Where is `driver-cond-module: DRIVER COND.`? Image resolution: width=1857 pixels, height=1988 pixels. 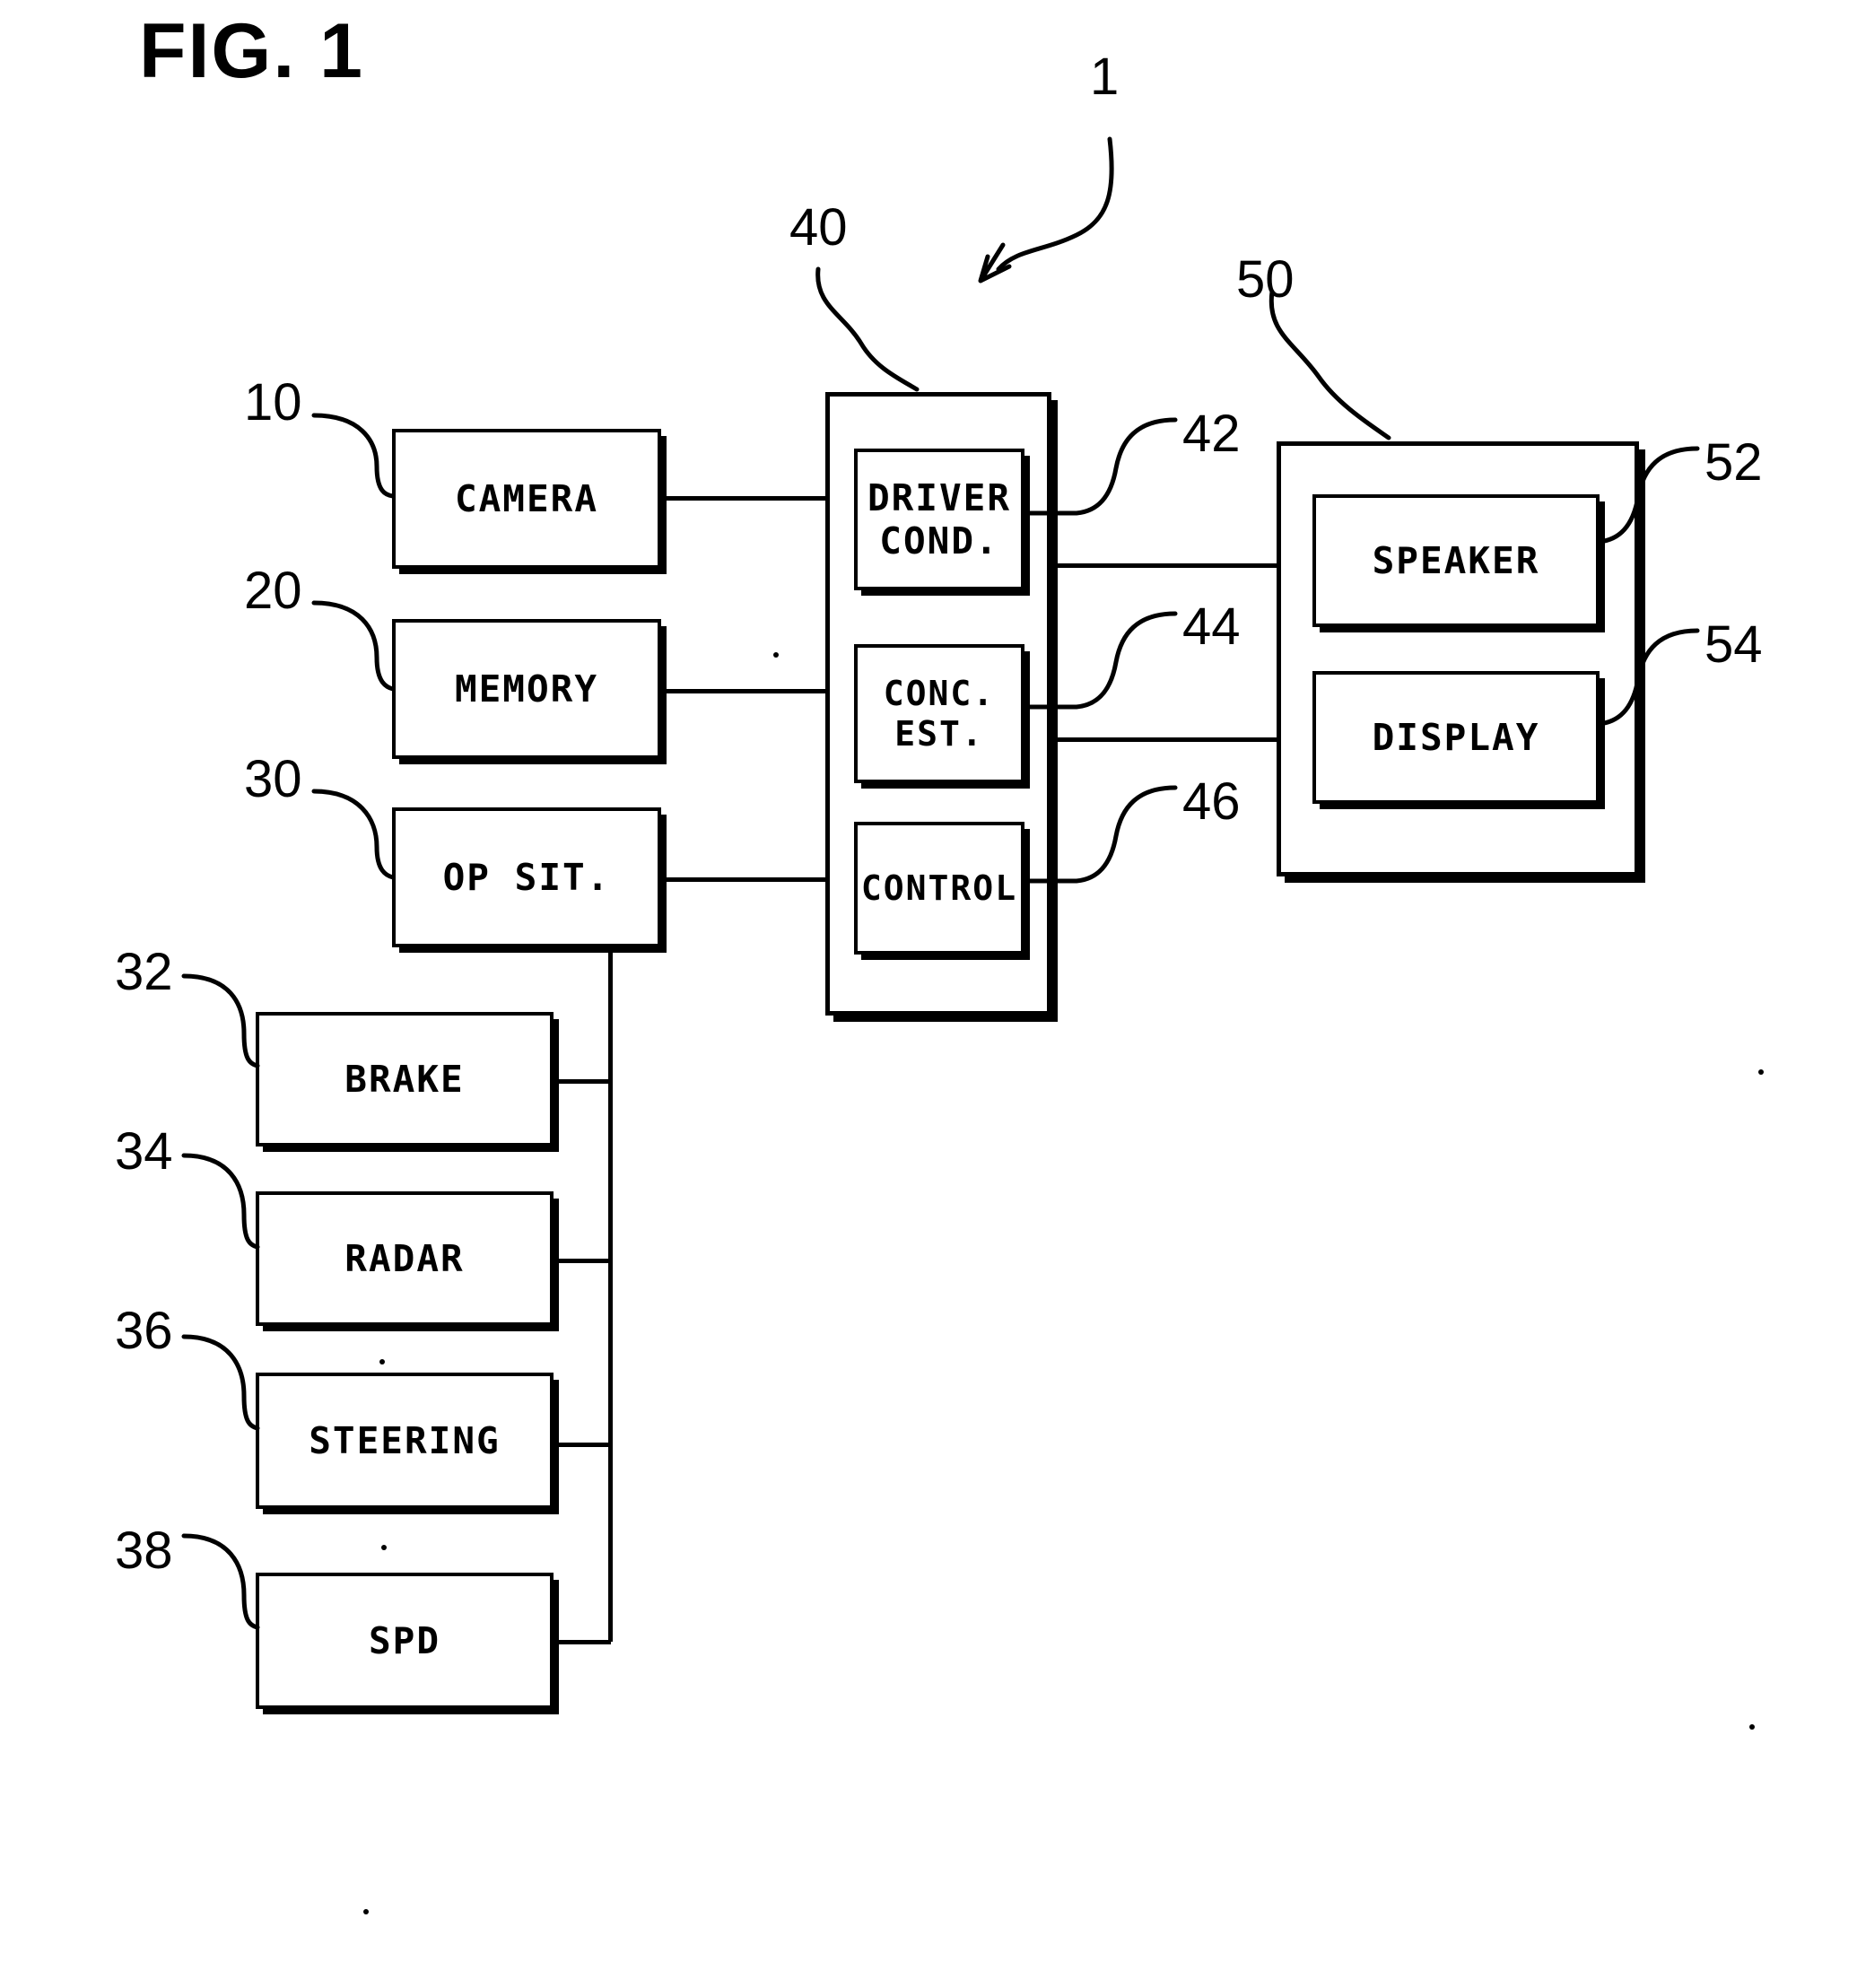 driver-cond-module: DRIVER COND. is located at coordinates (939, 519).